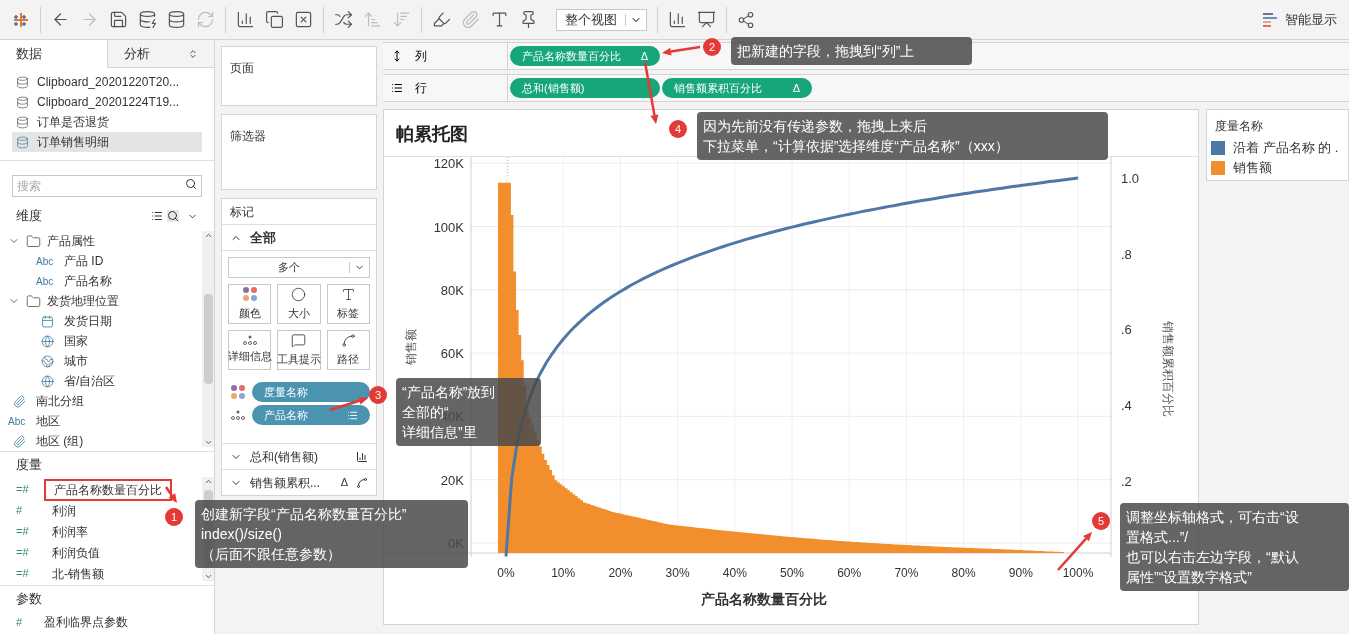  Describe the element at coordinates (849, 573) in the screenshot. I see `axis-tick-label: 60%` at that location.